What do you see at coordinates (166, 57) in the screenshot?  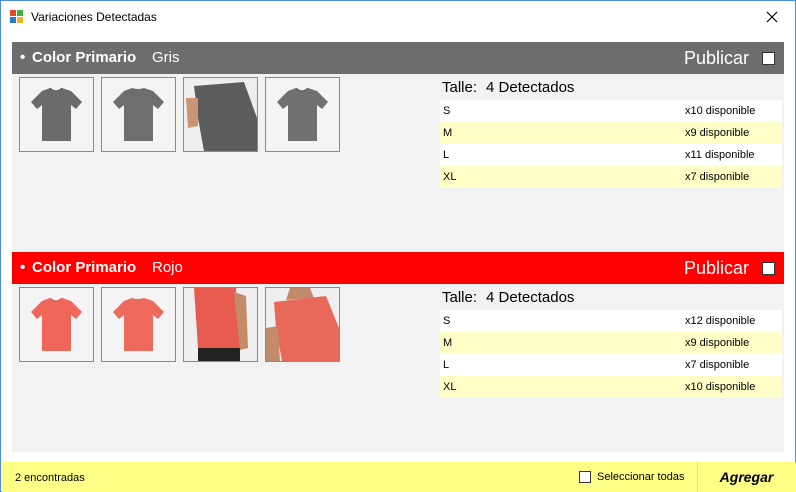 I see `variant-color-value: Gris` at bounding box center [166, 57].